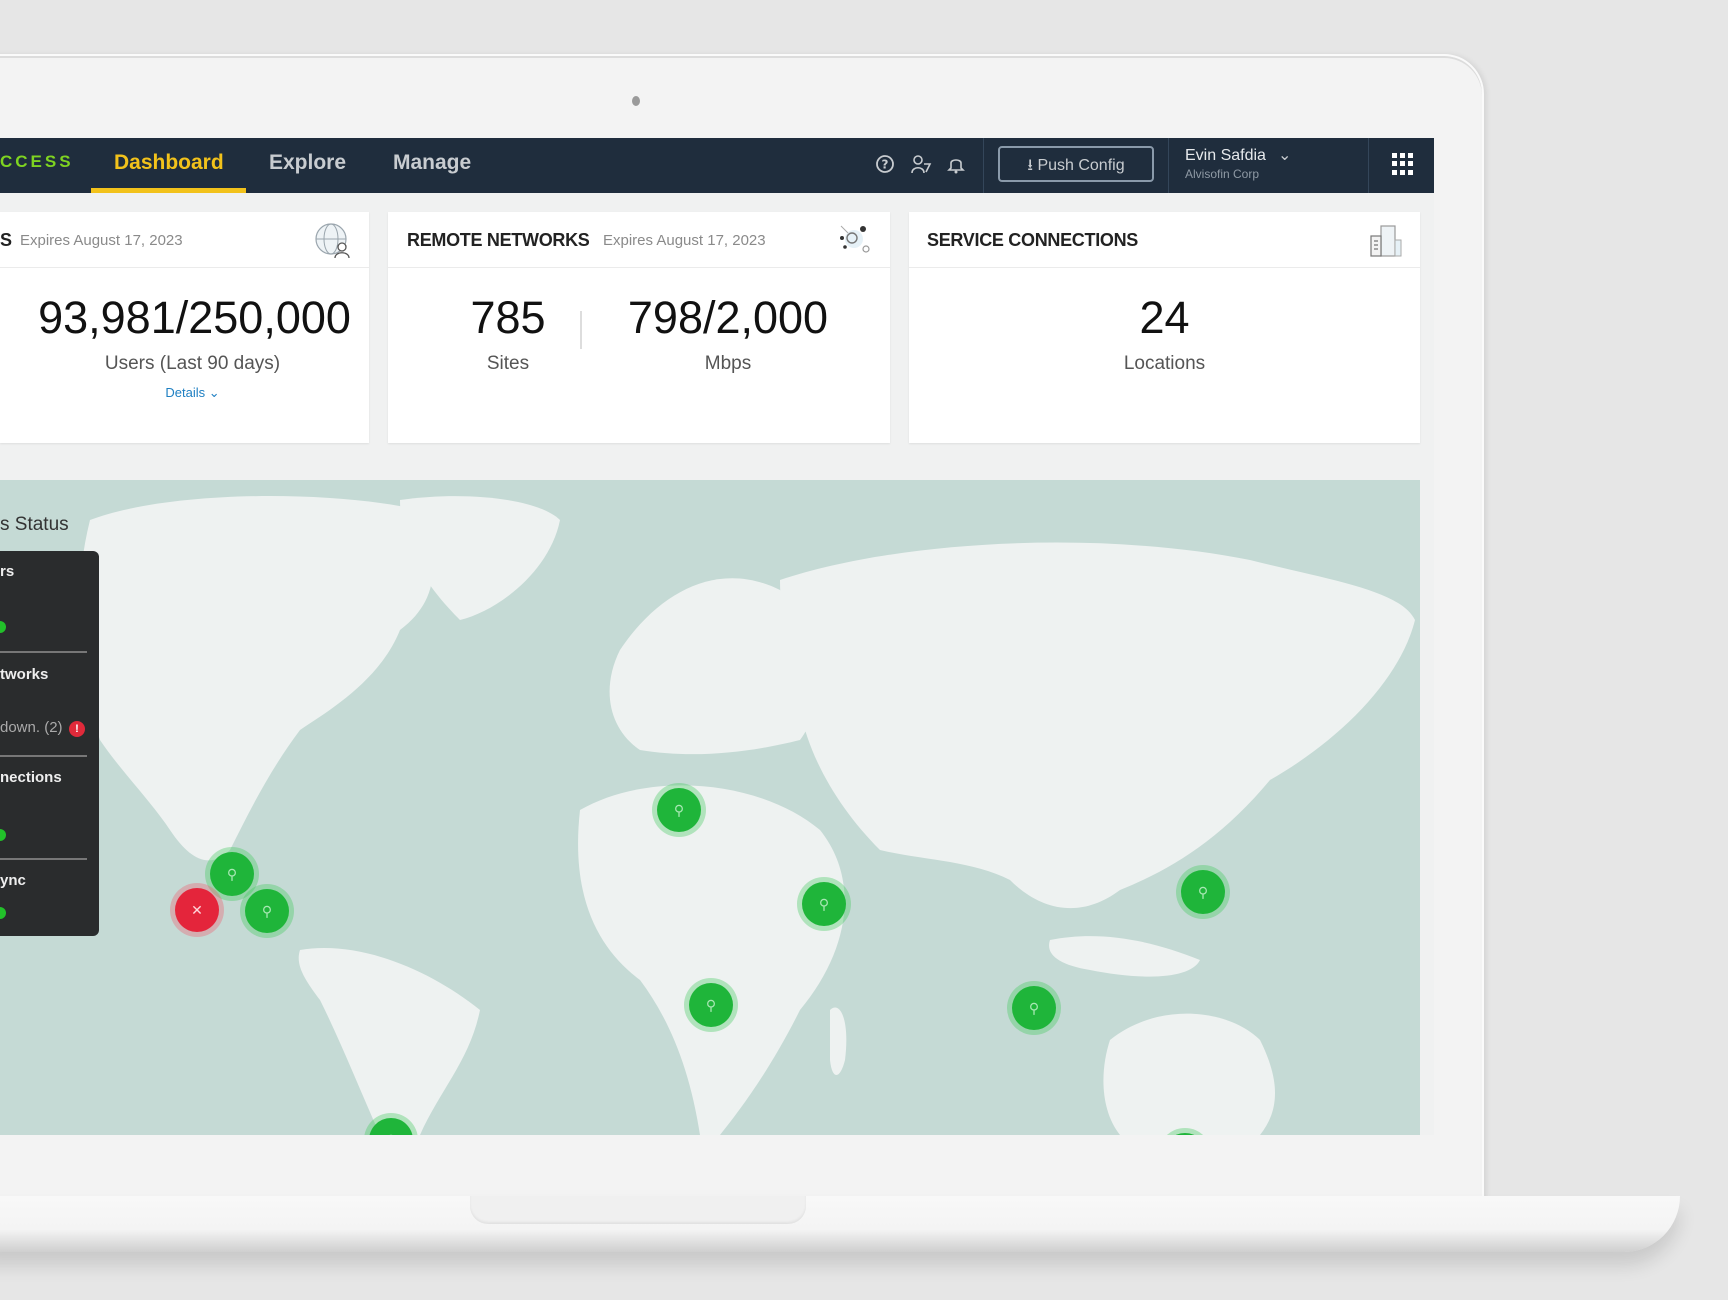 The width and height of the screenshot is (1728, 1300). What do you see at coordinates (194, 317) in the screenshot?
I see `users-count: 93,981/250,000` at bounding box center [194, 317].